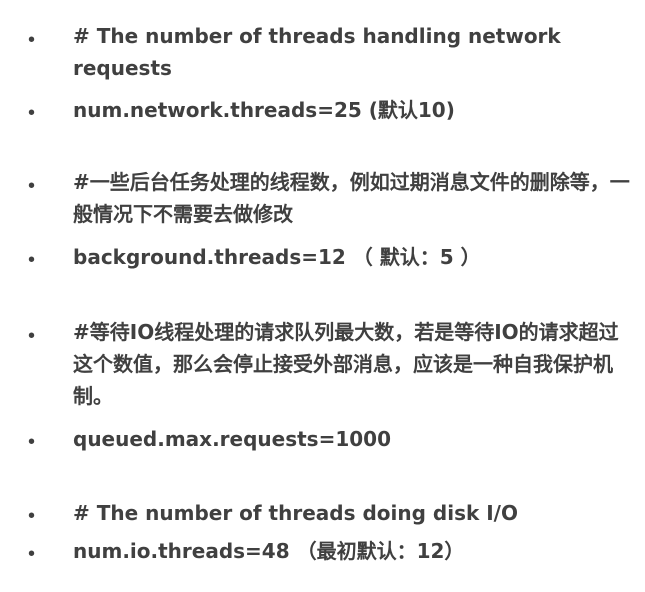 Image resolution: width=645 pixels, height=592 pixels. I want to click on setting-network-threads: num.network.threads=25 (默认10), so click(264, 110).